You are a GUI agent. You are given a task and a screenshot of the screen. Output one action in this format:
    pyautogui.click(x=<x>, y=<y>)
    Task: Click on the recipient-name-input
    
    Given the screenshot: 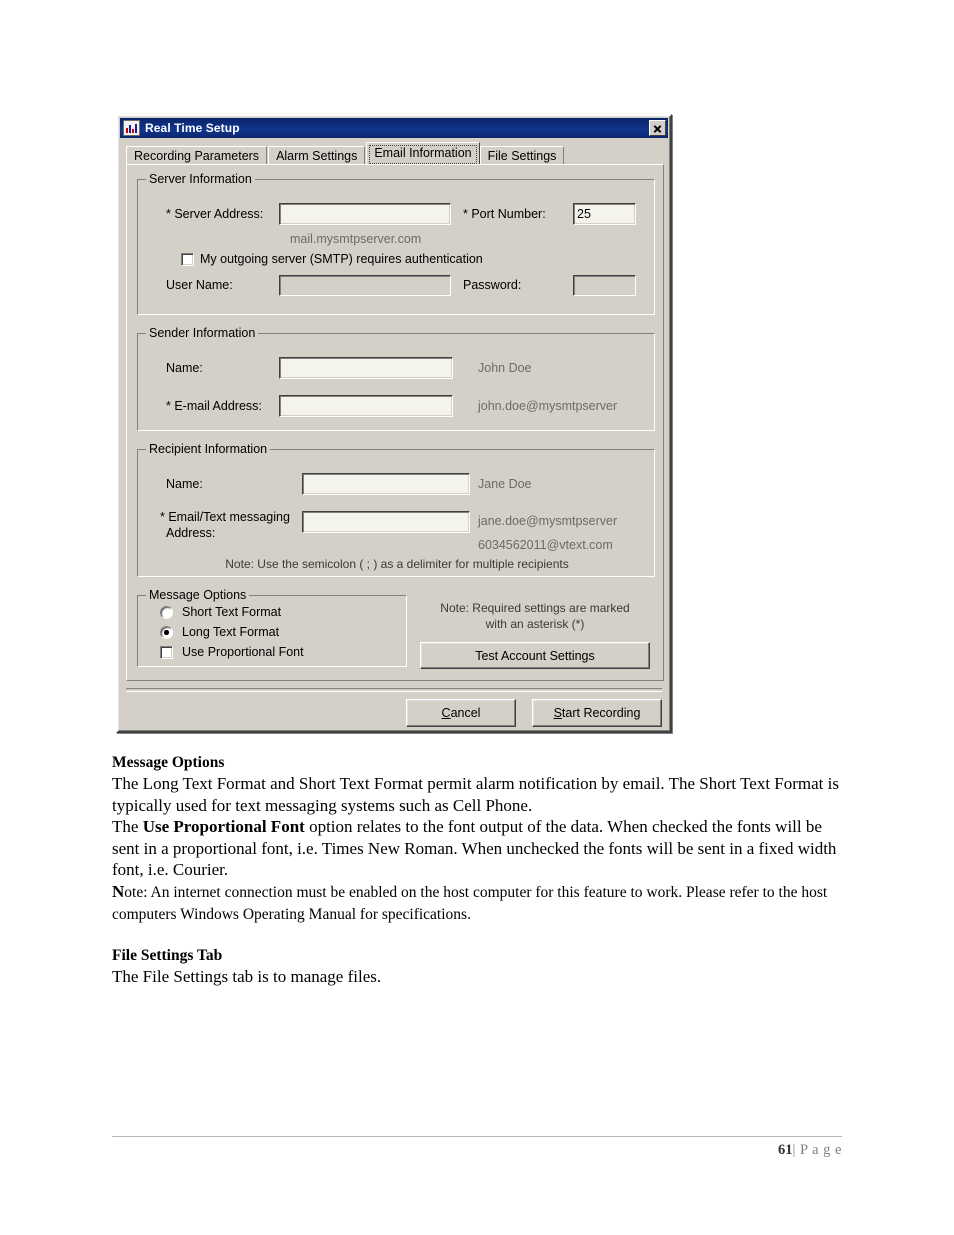 What is the action you would take?
    pyautogui.click(x=386, y=484)
    